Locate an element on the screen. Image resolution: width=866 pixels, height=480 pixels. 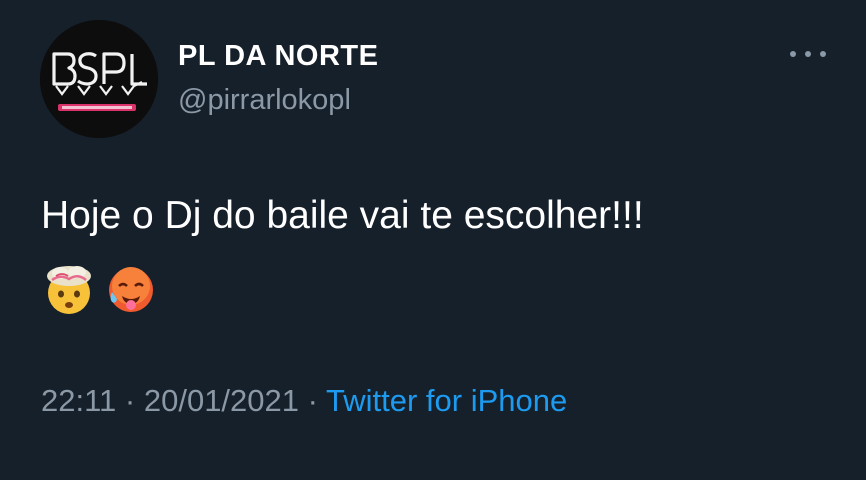
tweet-text: Hoje o Dj do baile vai te escolher!!! is located at coordinates (342, 215).